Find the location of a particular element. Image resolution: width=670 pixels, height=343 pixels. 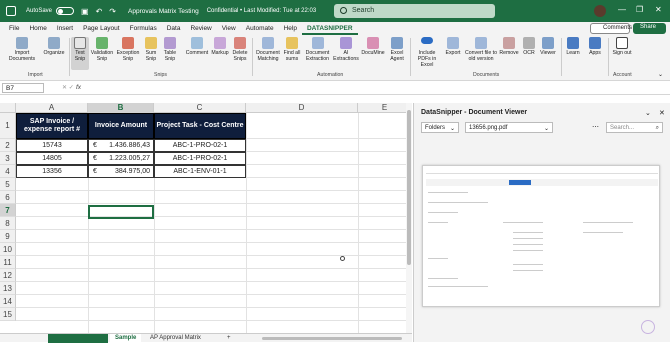

sign-out-button: Sign out is located at coordinates (622, 46).